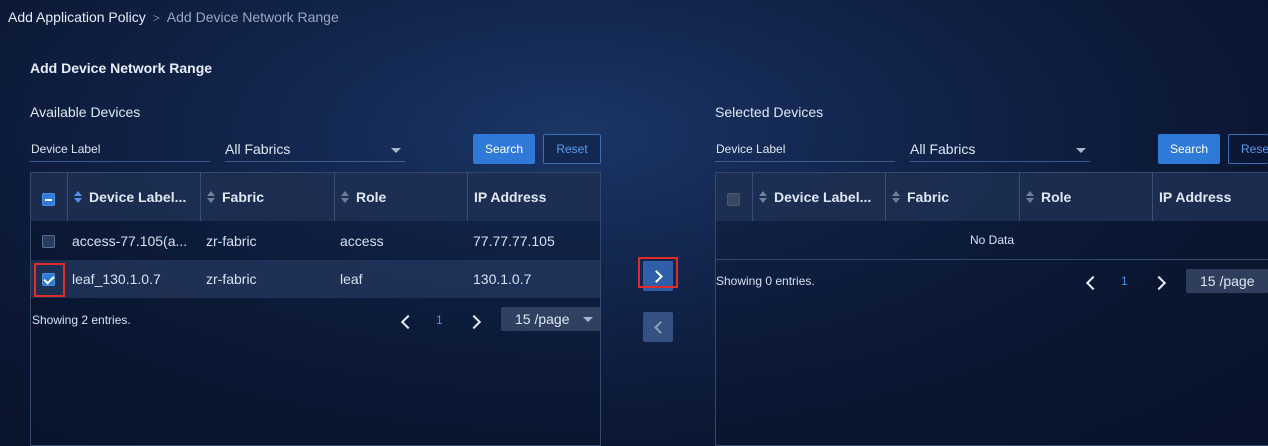  What do you see at coordinates (992, 240) in the screenshot?
I see `no-data-message: No Data` at bounding box center [992, 240].